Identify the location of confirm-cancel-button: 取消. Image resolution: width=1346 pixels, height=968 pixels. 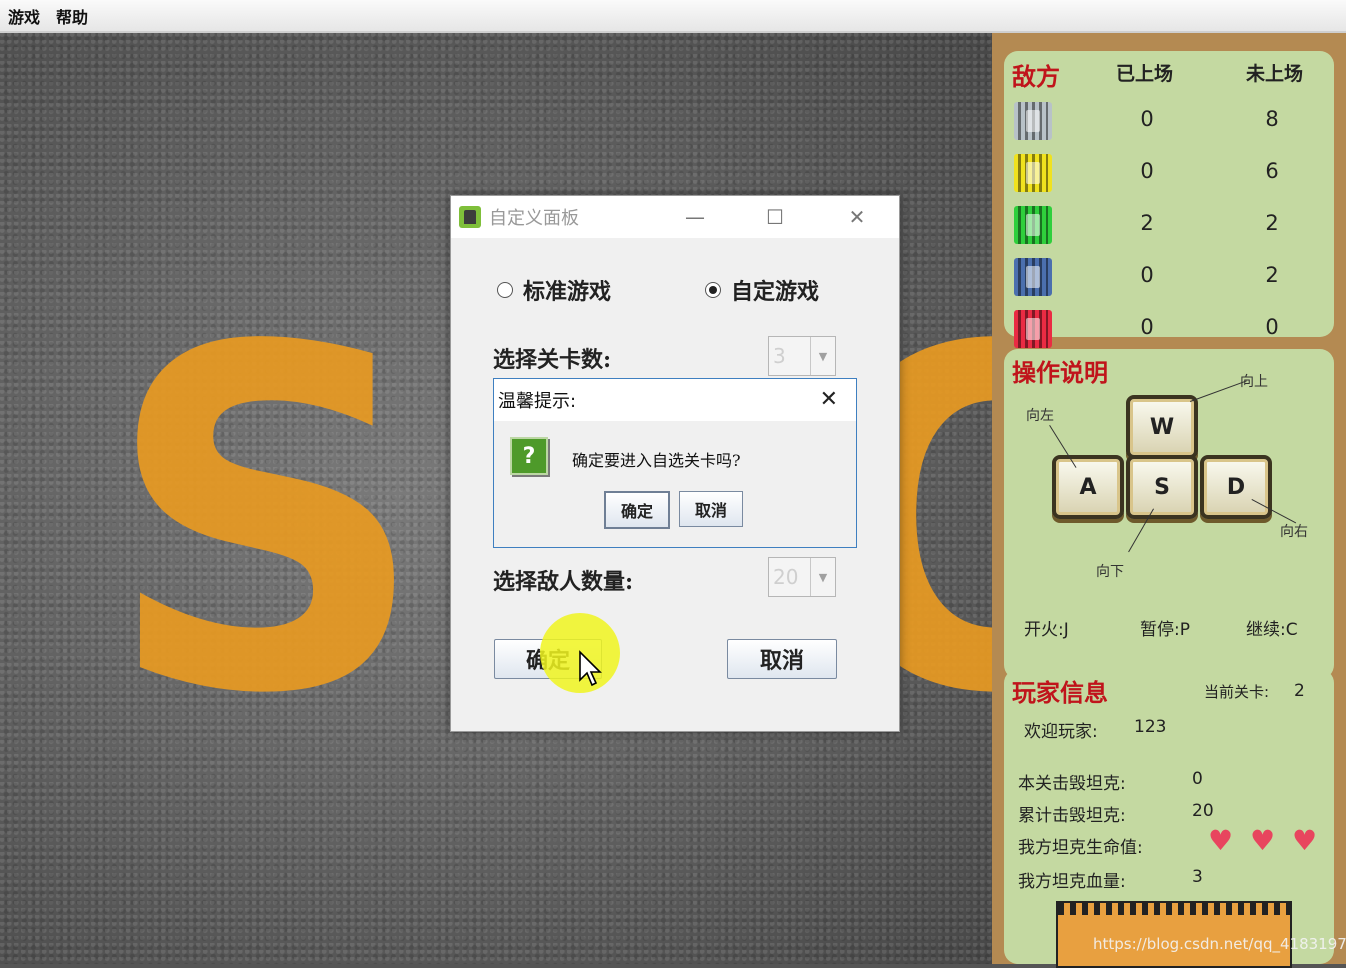
(711, 509).